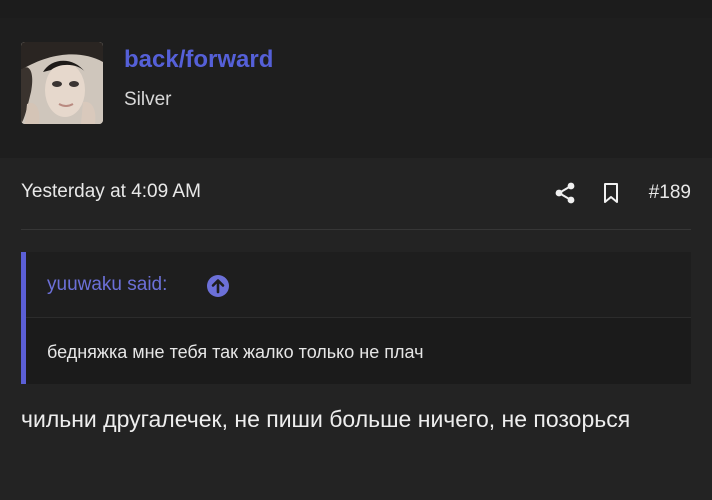  I want to click on quote-author-link: yuuwaku said:, so click(107, 285).